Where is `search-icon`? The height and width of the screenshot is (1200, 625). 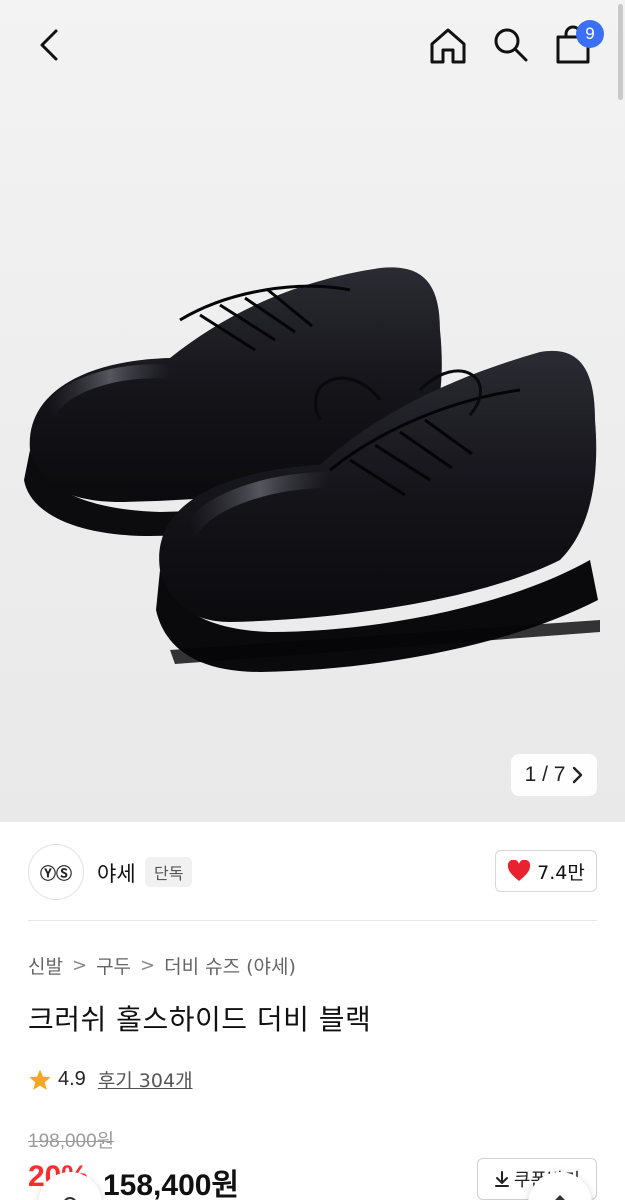 search-icon is located at coordinates (511, 45).